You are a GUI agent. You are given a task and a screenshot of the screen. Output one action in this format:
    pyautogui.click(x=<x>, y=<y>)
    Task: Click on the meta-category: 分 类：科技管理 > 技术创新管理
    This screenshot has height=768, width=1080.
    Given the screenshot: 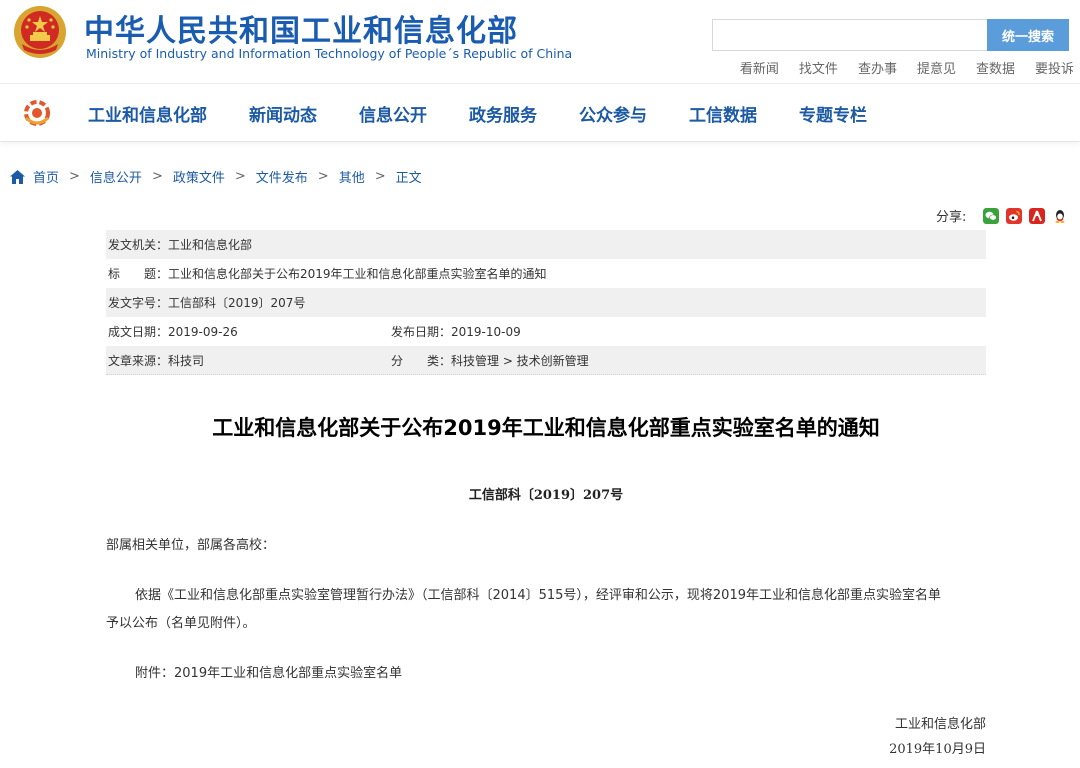 What is the action you would take?
    pyautogui.click(x=490, y=360)
    